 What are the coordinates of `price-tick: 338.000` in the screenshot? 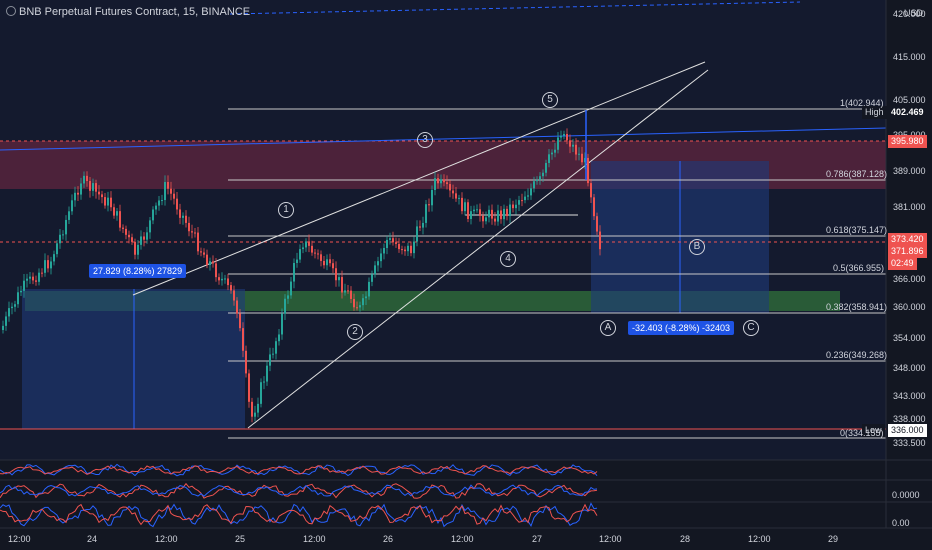 It's located at (909, 419).